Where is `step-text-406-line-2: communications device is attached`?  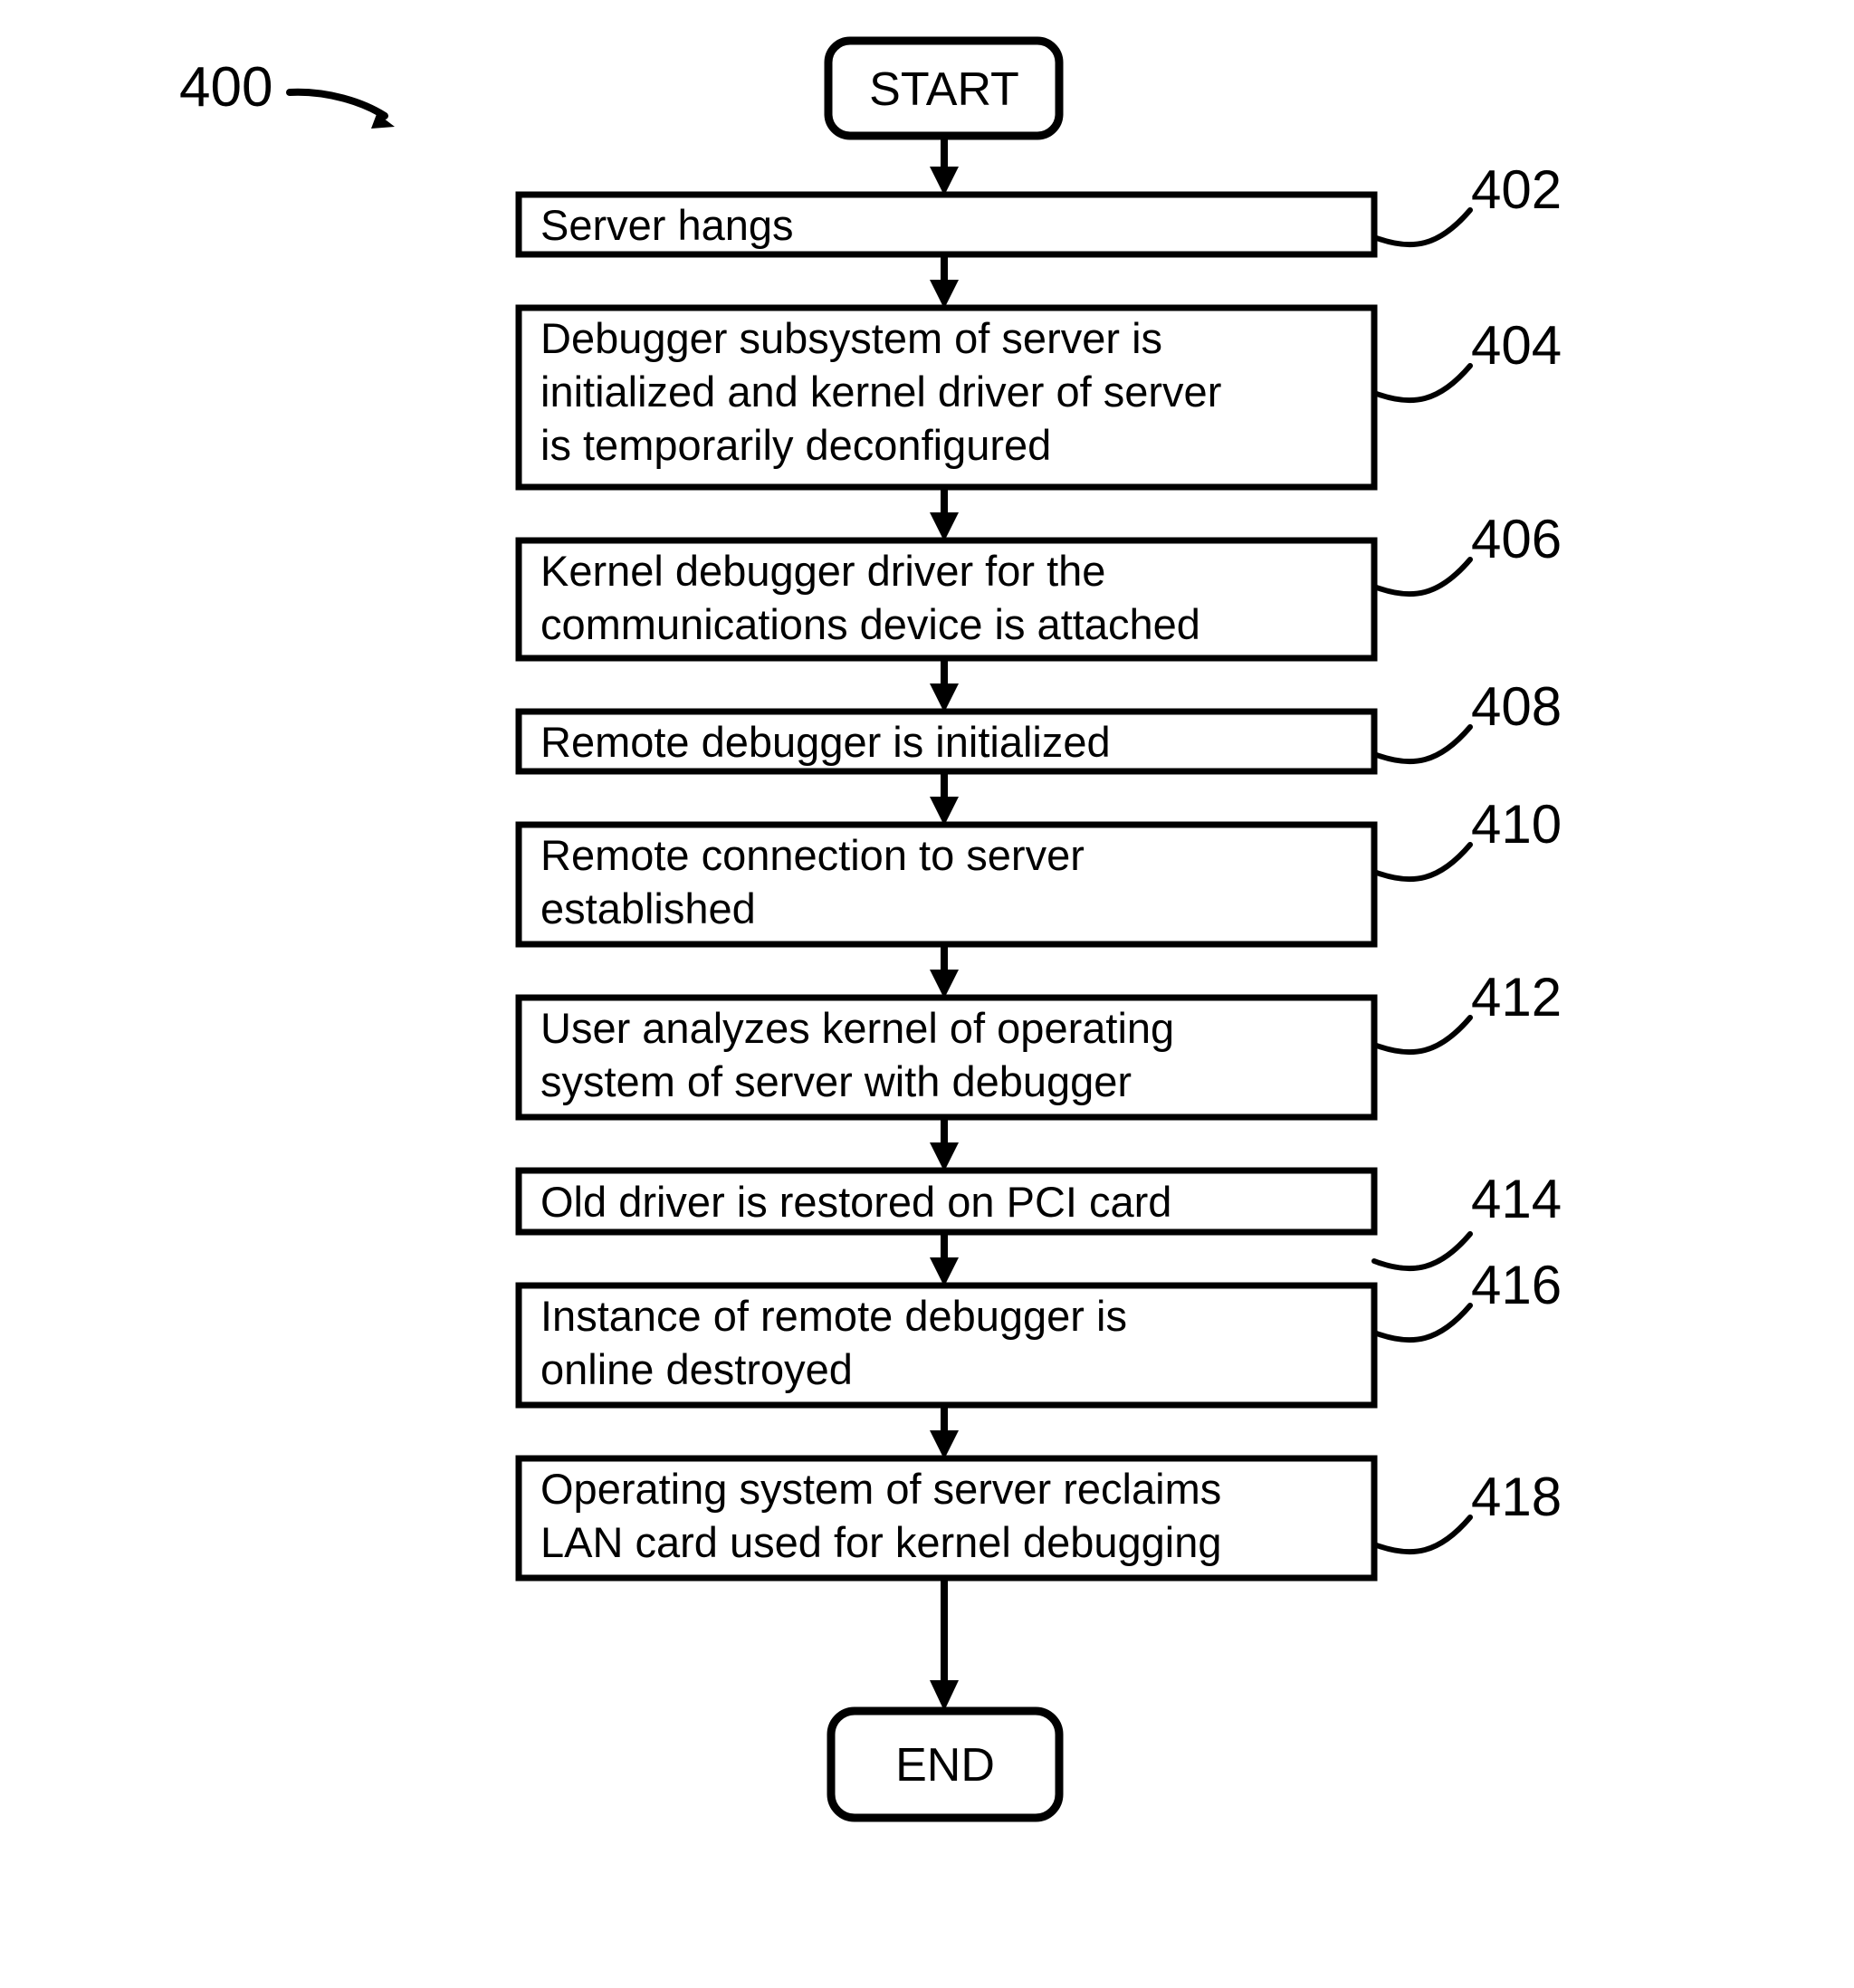
step-text-406-line-2: communications device is attached is located at coordinates (870, 624).